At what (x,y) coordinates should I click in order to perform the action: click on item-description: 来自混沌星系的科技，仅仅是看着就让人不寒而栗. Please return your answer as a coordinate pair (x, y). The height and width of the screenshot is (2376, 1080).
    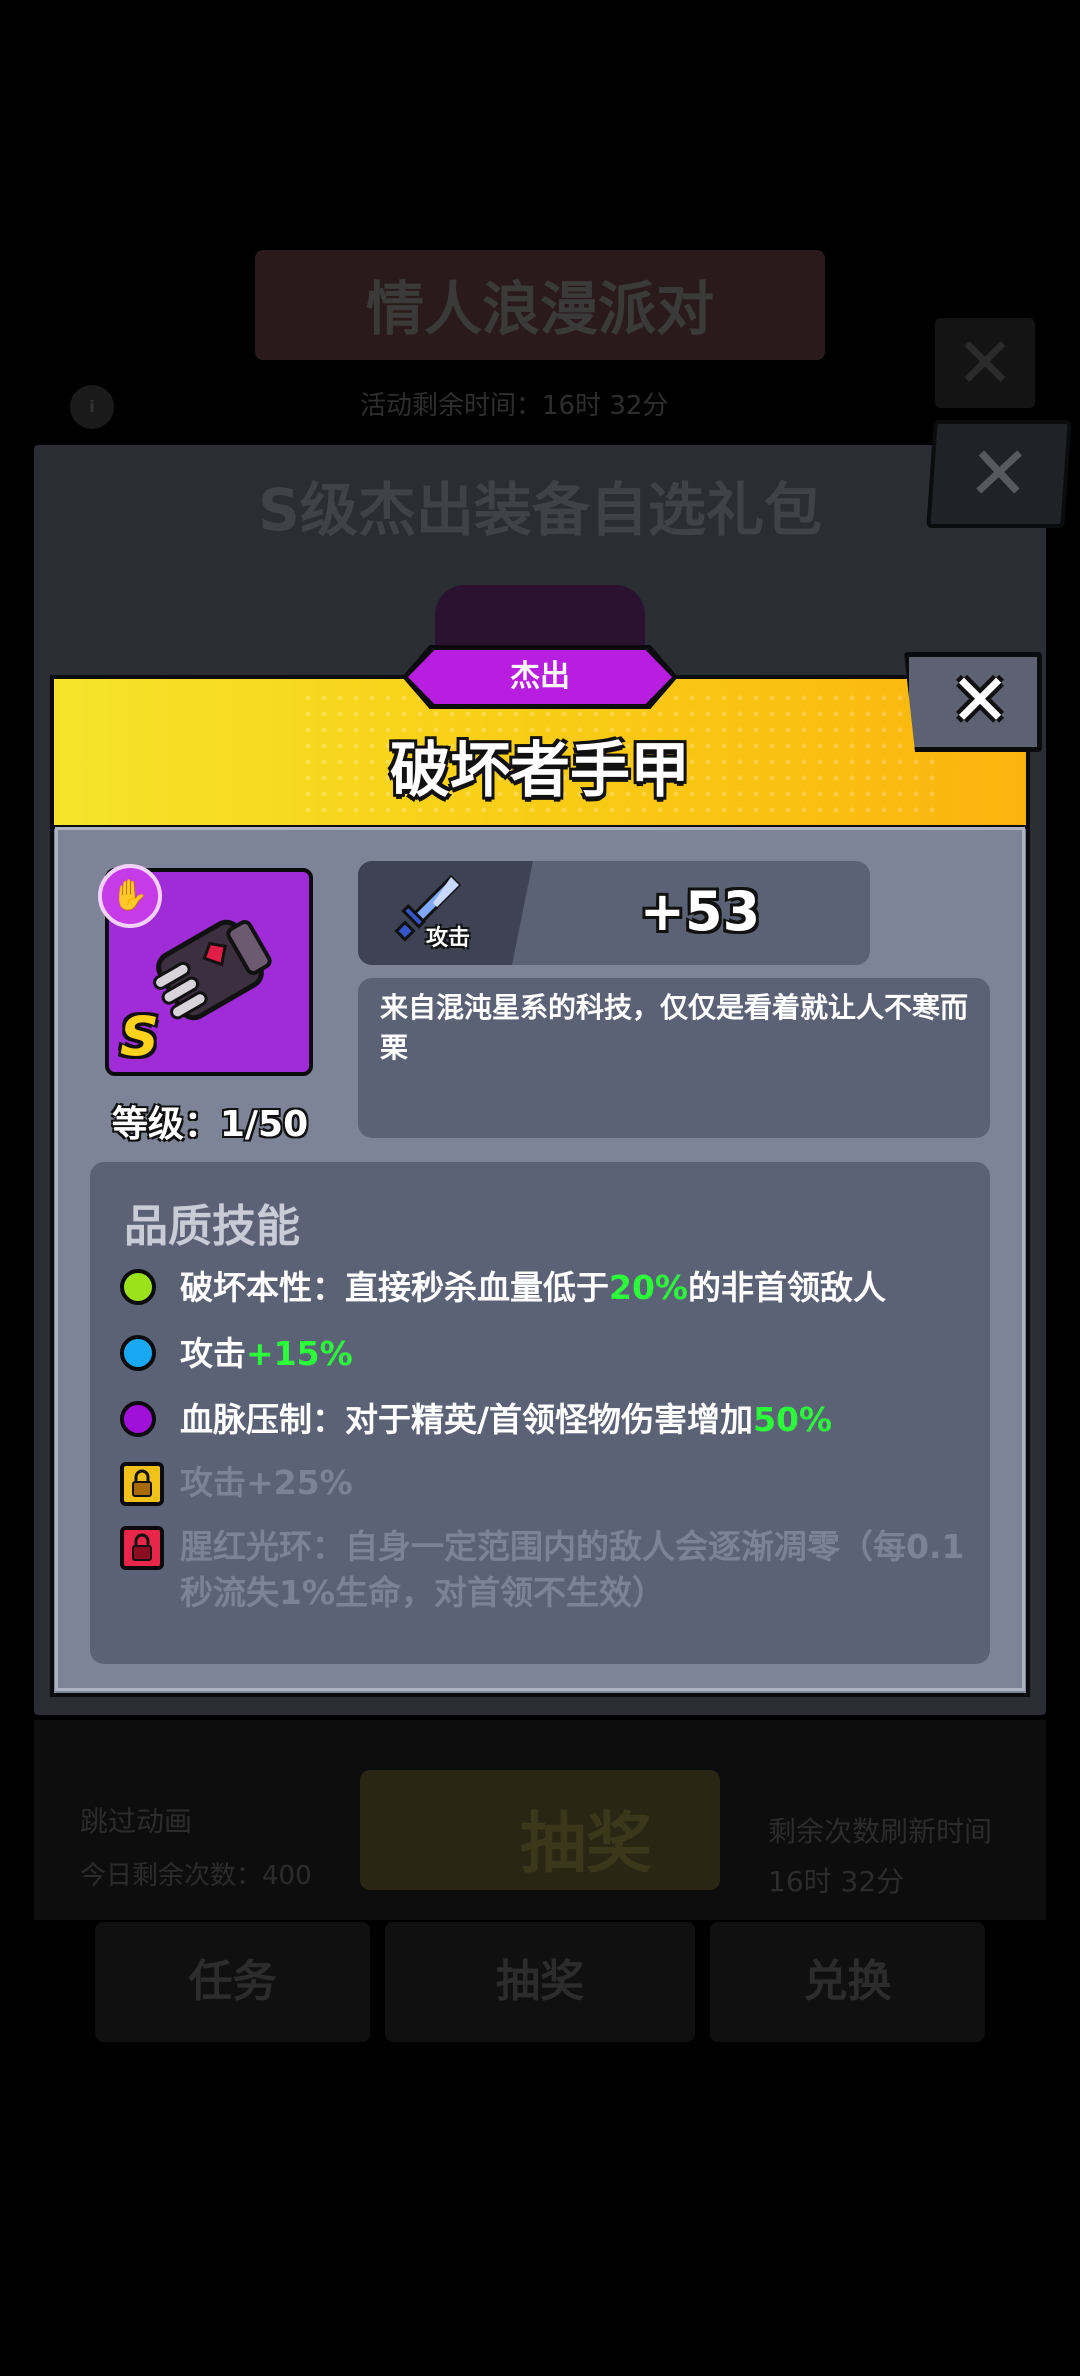
    Looking at the image, I should click on (674, 1027).